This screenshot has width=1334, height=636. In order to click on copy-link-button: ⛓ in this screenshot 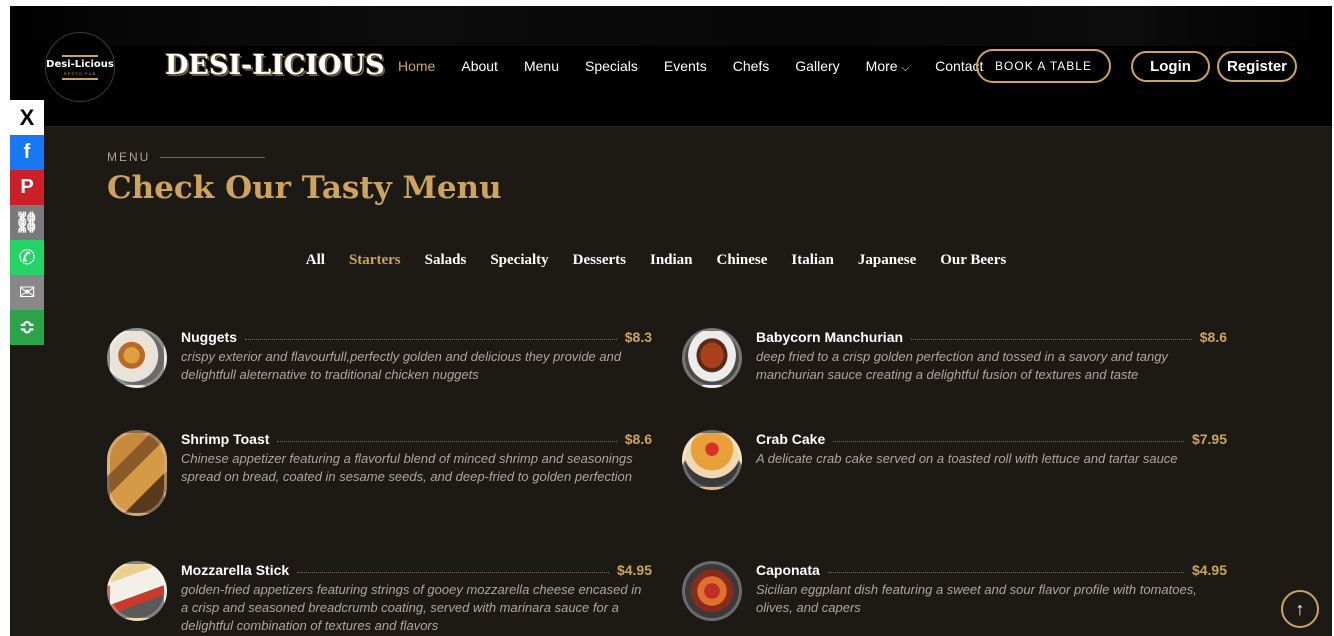, I will do `click(27, 222)`.